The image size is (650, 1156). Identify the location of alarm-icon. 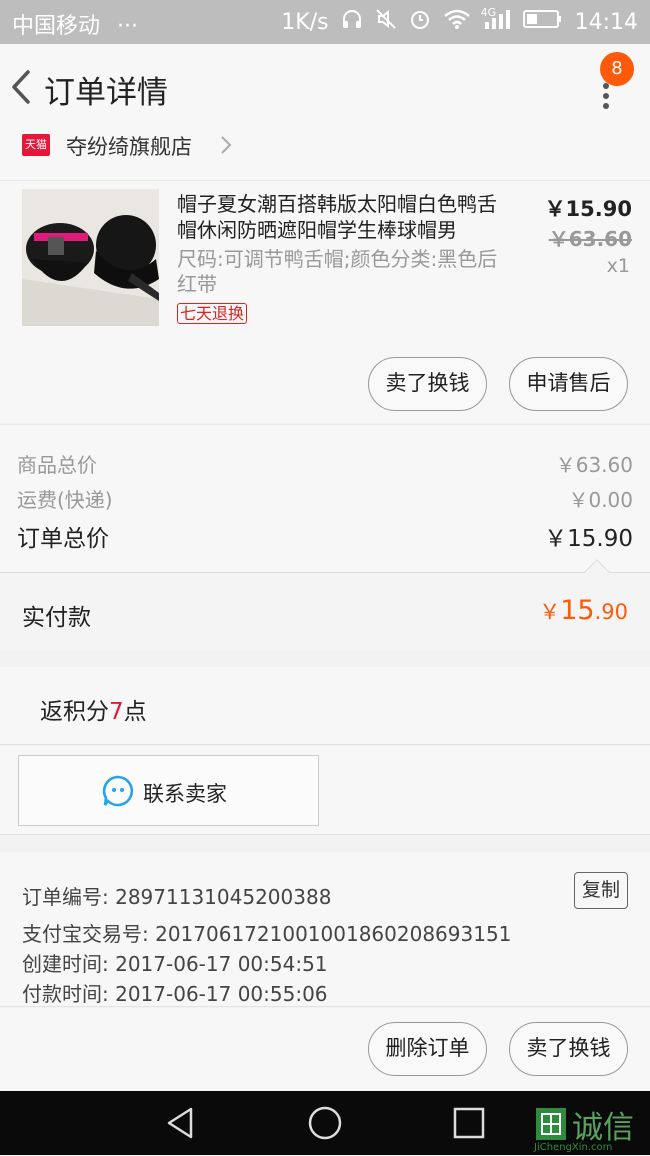
(420, 22).